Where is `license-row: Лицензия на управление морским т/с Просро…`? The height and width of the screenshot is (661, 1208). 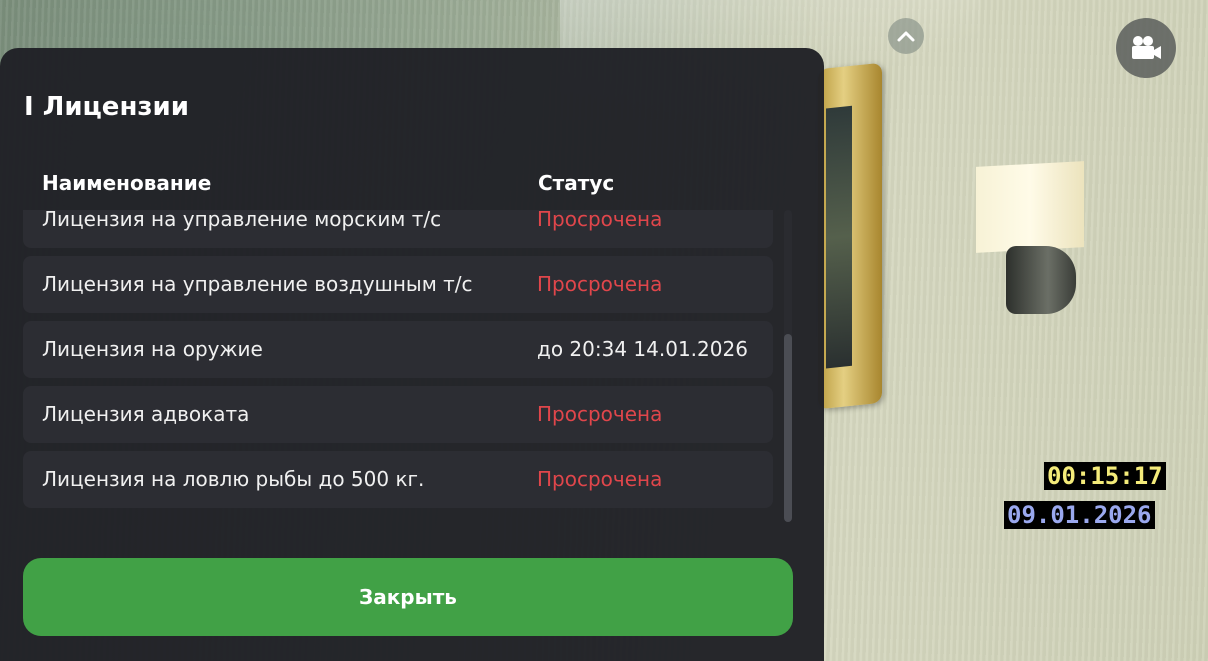
license-row: Лицензия на управление морским т/с Просро… is located at coordinates (398, 229).